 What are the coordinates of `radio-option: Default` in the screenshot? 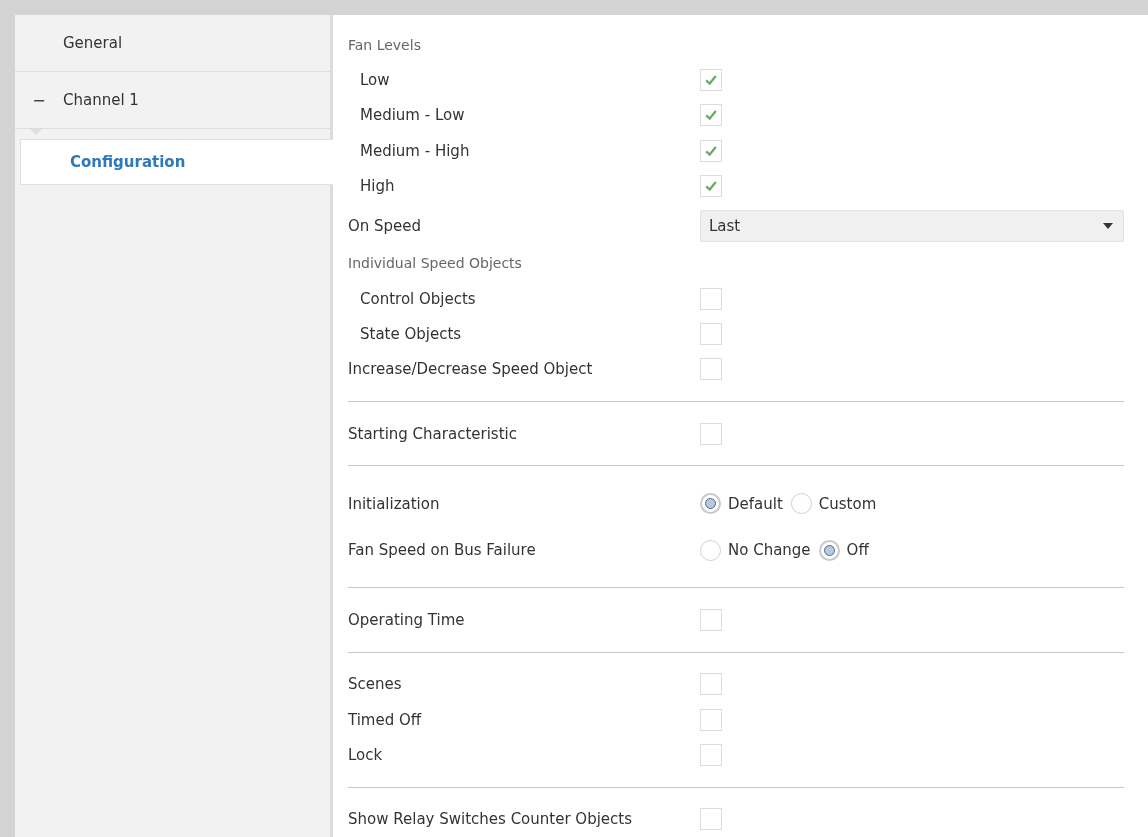 It's located at (741, 503).